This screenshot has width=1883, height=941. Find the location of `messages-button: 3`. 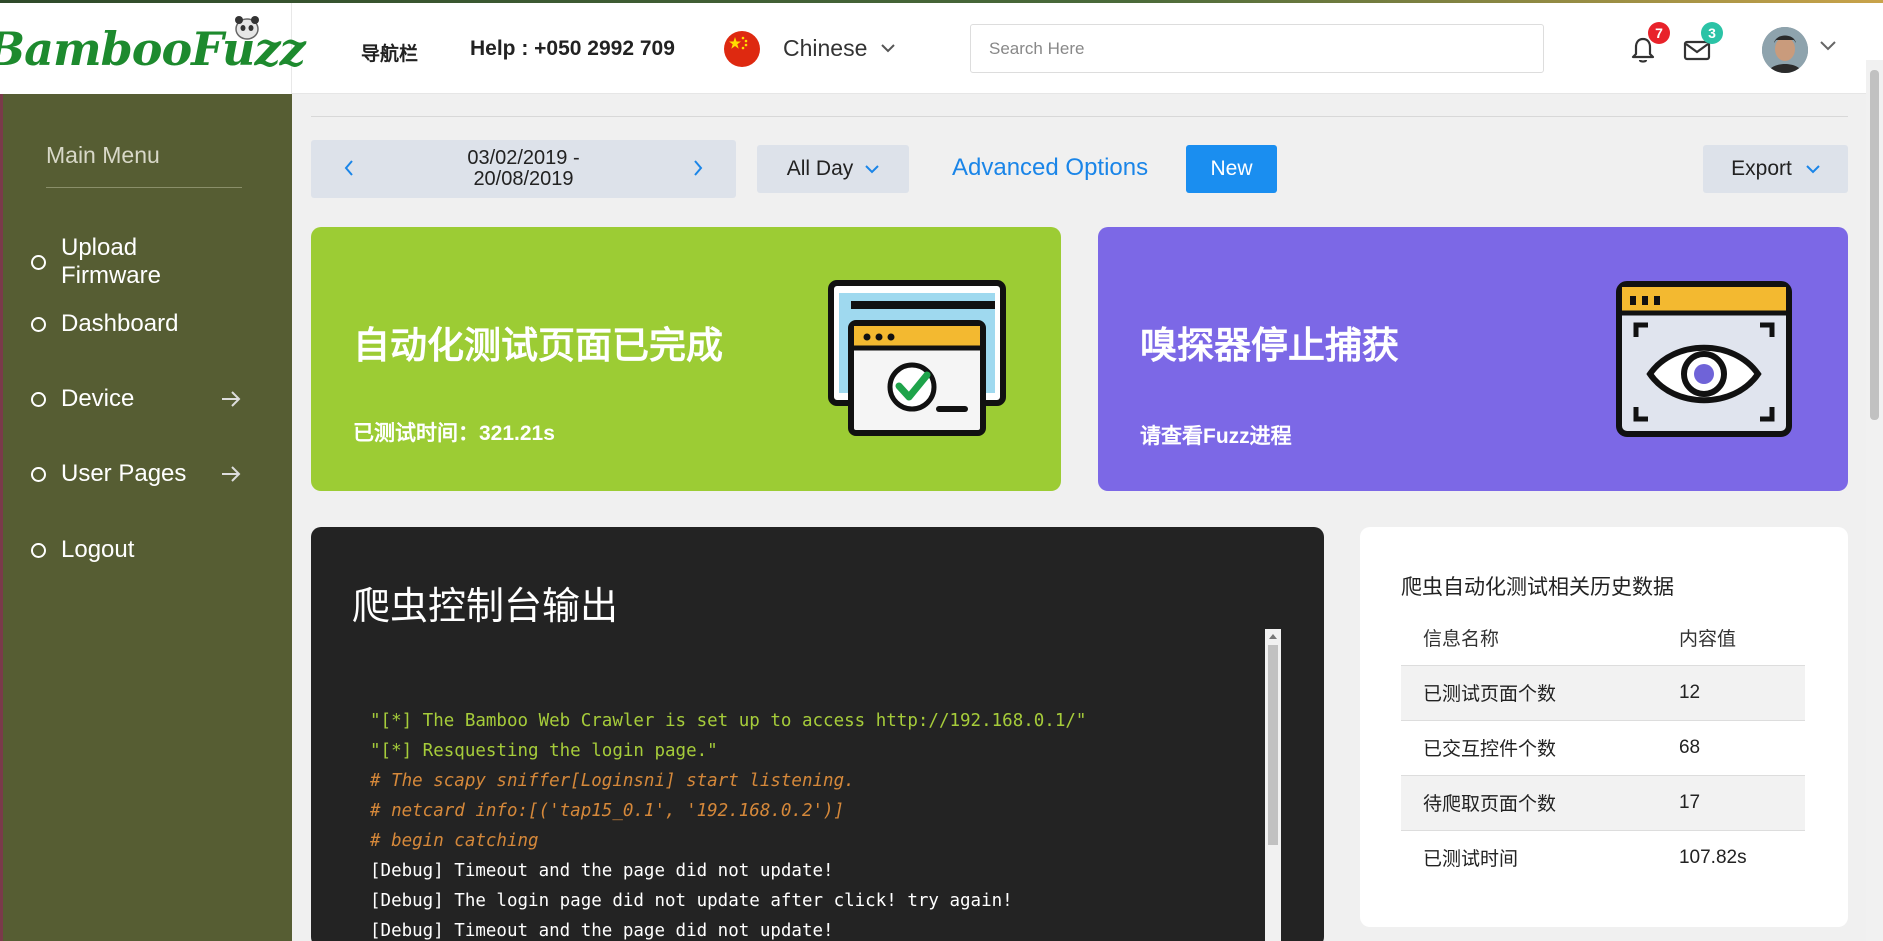

messages-button: 3 is located at coordinates (1703, 44).